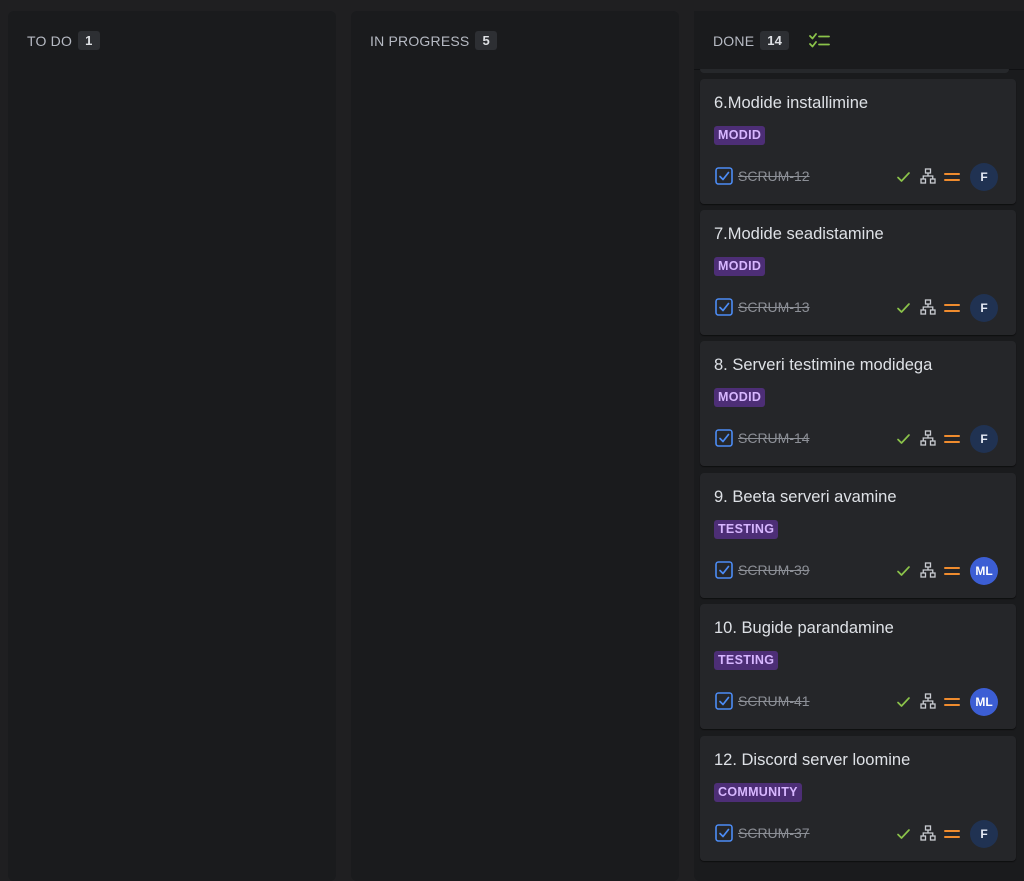  I want to click on issue-key: SCRUM-14, so click(774, 438).